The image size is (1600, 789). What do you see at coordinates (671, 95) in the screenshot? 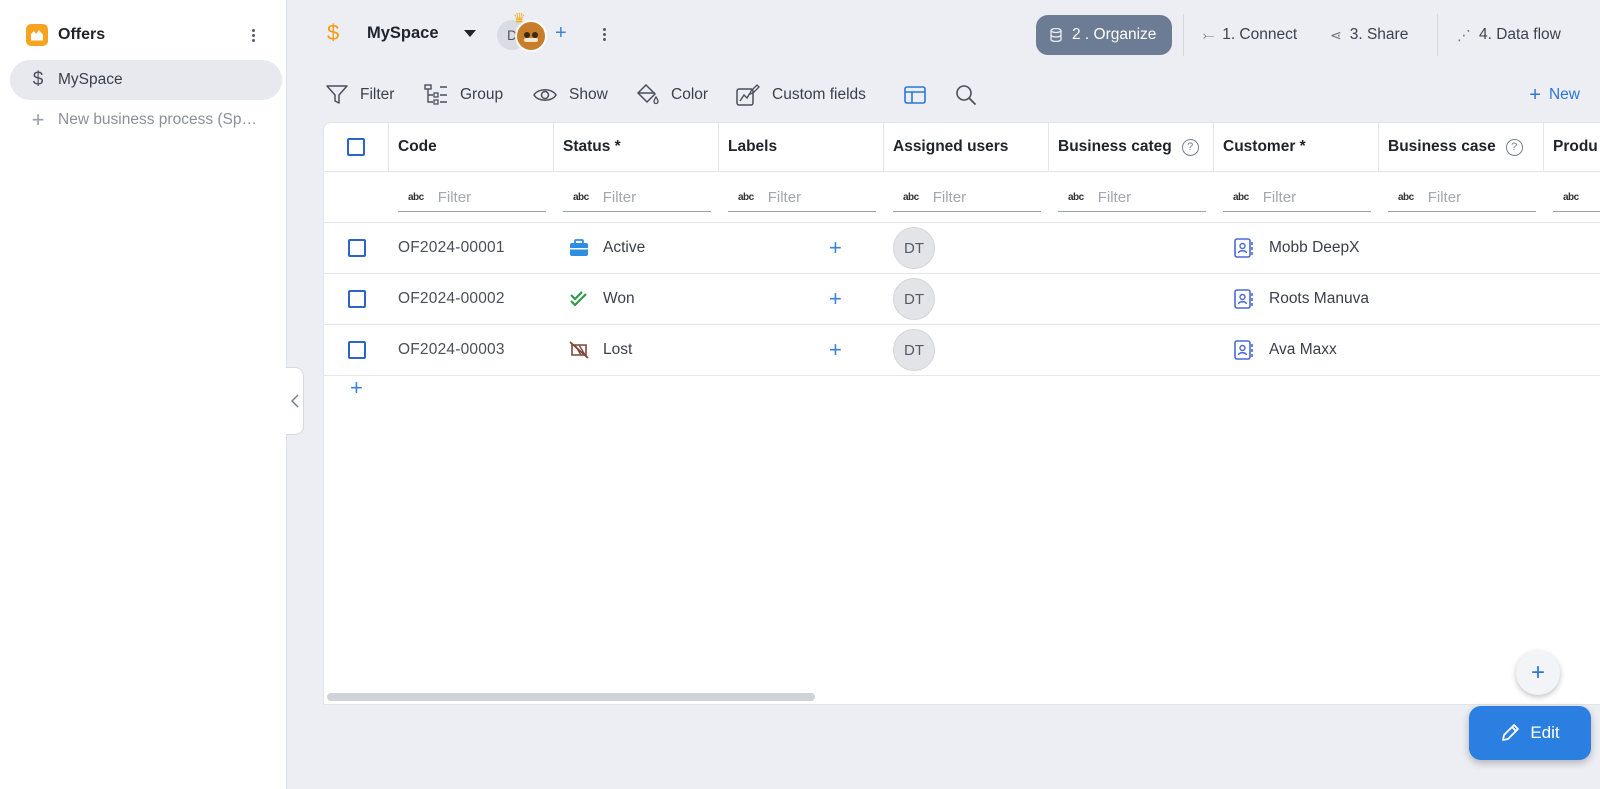
I see `color-button: Color` at bounding box center [671, 95].